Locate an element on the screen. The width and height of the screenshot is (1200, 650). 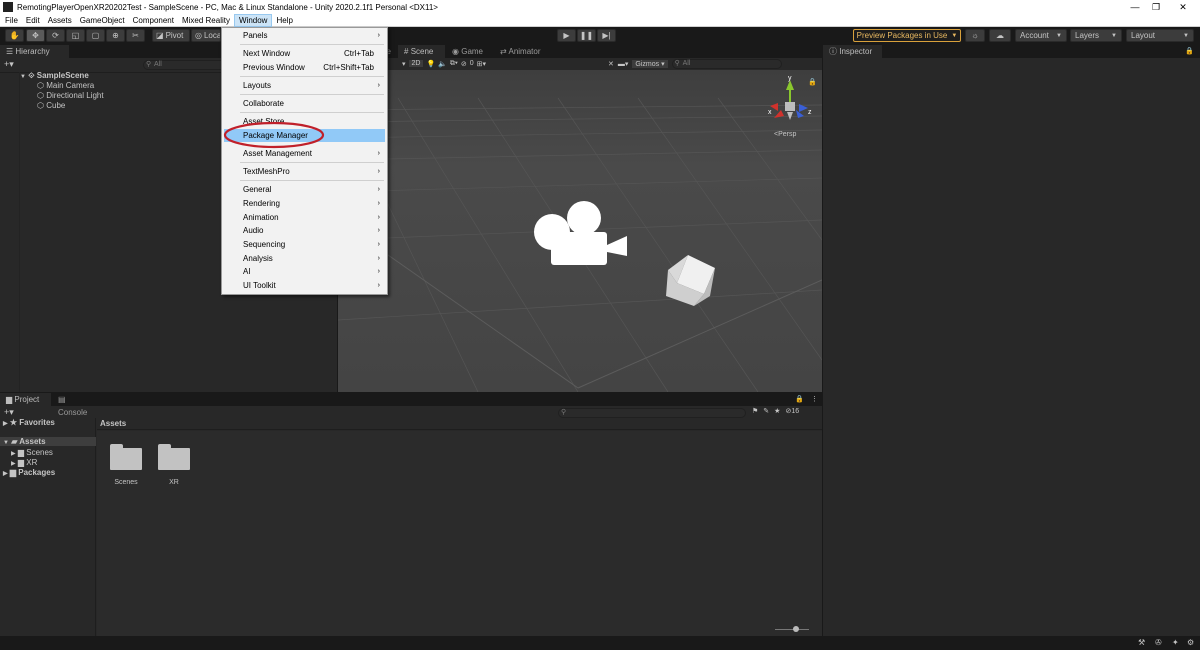
cache-icon: ✇ is located at coordinates (1158, 642).